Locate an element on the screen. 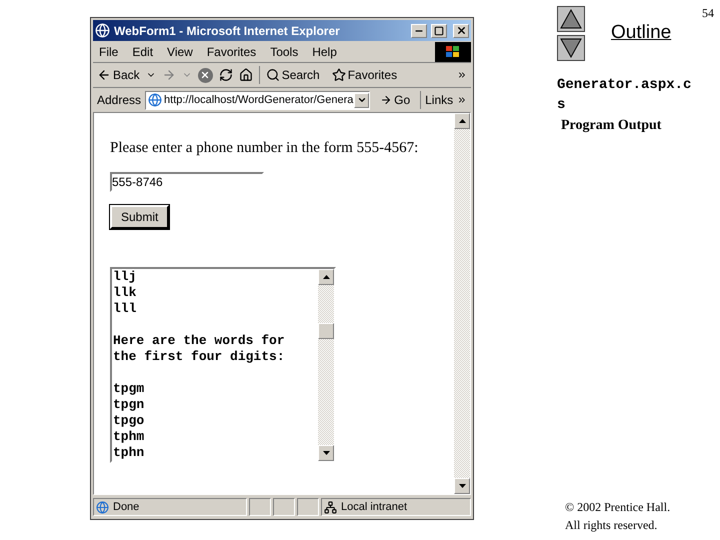 The width and height of the screenshot is (720, 540). search-button: Search is located at coordinates (293, 75).